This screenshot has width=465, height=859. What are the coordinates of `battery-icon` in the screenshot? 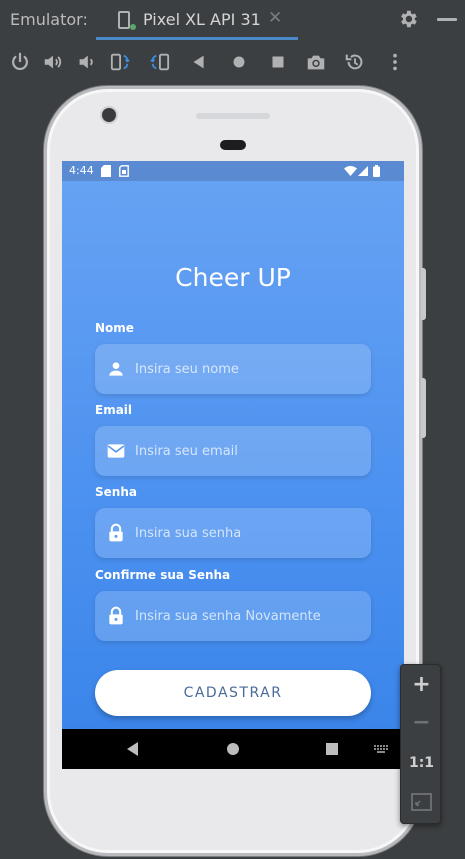 It's located at (376, 171).